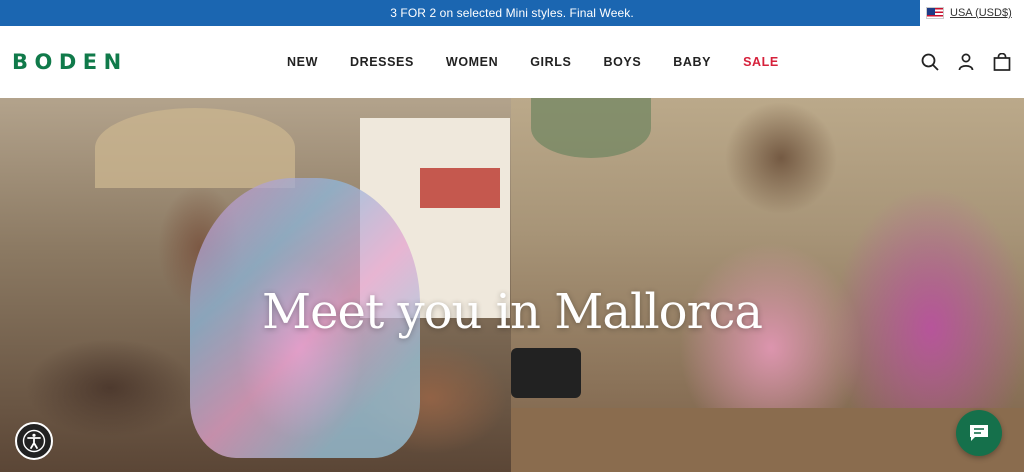  What do you see at coordinates (195, 148) in the screenshot?
I see `hero-sign-shape` at bounding box center [195, 148].